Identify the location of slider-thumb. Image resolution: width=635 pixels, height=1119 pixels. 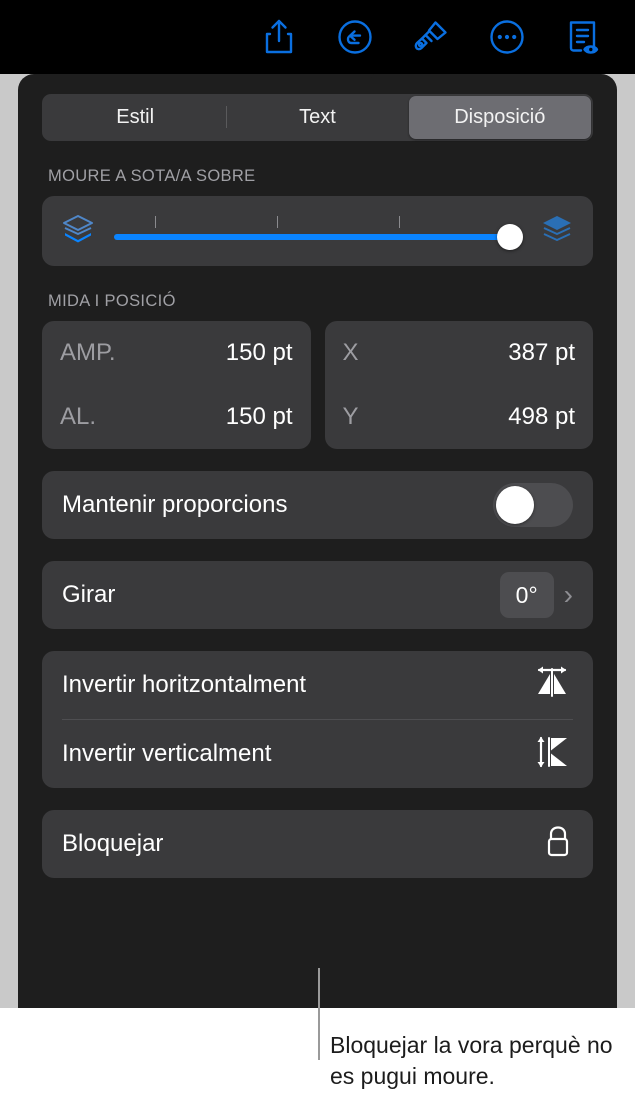
(510, 237).